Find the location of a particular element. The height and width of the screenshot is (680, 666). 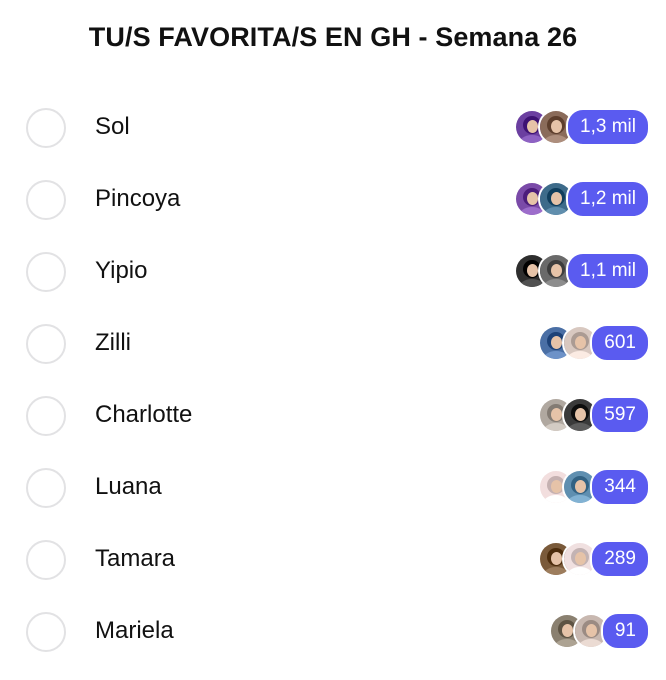

vote-summary: 1,3 mil is located at coordinates (582, 127).